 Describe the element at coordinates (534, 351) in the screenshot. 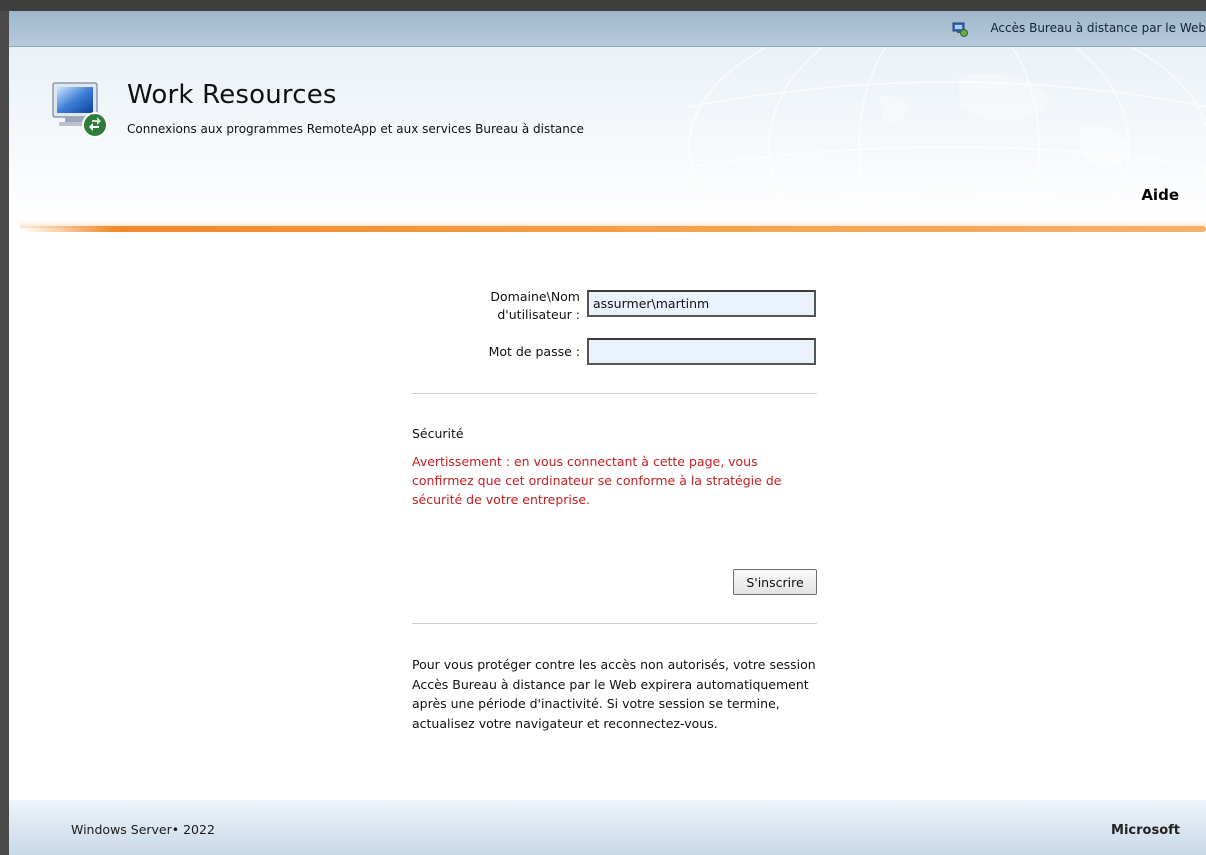

I see `password-label: Mot de passe :` at that location.